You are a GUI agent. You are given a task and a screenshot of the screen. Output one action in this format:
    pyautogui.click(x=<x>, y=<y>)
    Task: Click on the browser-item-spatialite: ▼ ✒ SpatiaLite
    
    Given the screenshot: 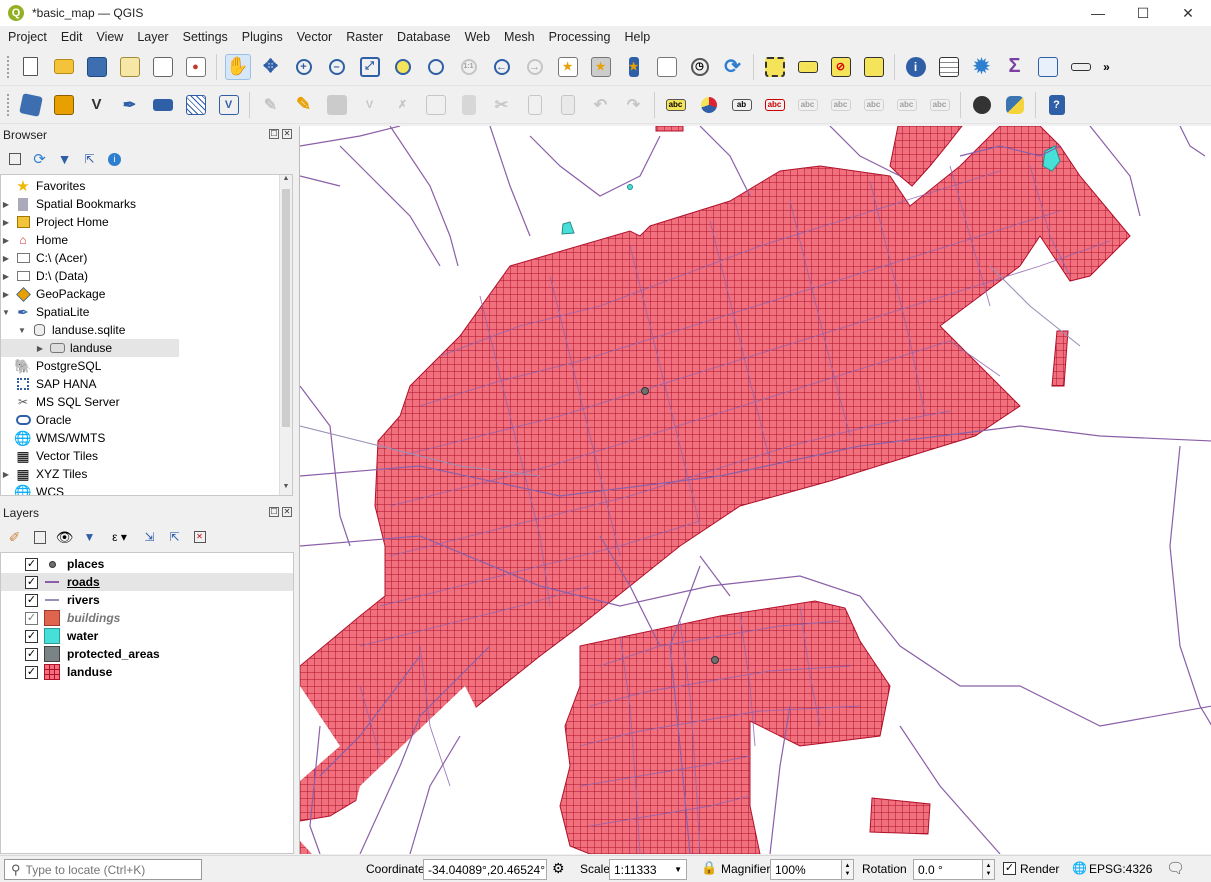 What is the action you would take?
    pyautogui.click(x=45, y=312)
    